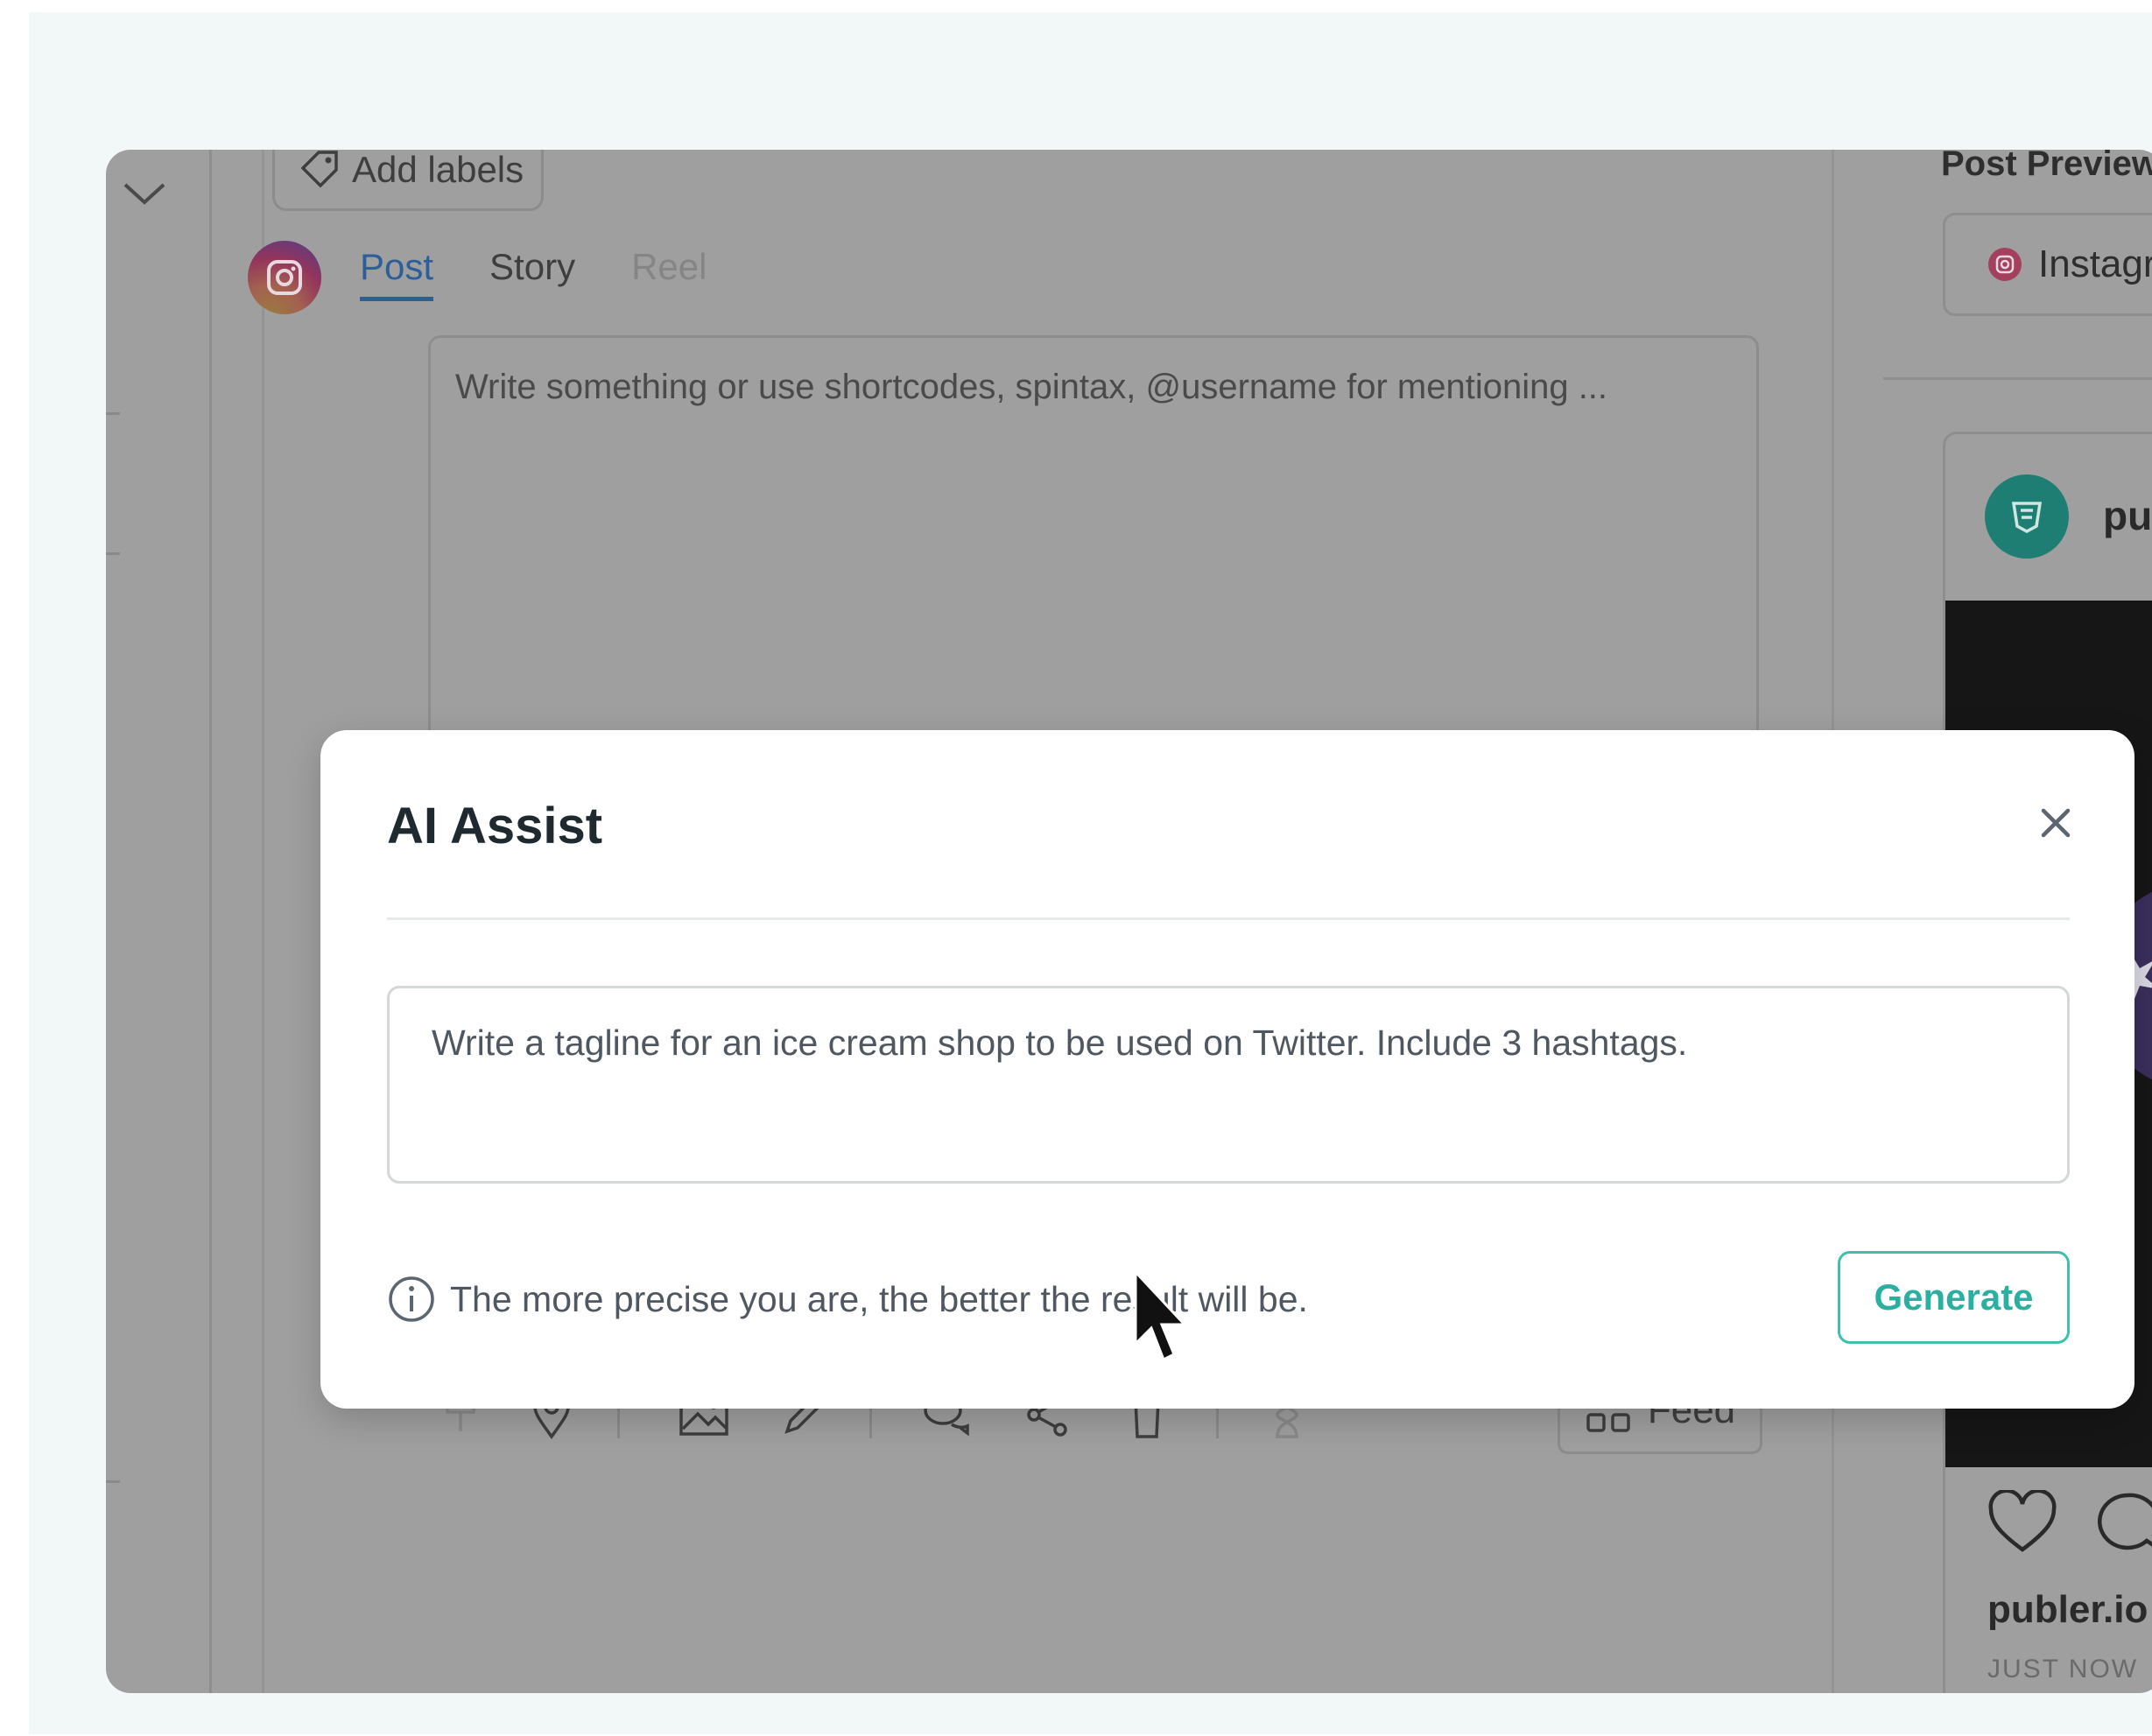 This screenshot has height=1736, width=2152. I want to click on tag-icon, so click(319, 169).